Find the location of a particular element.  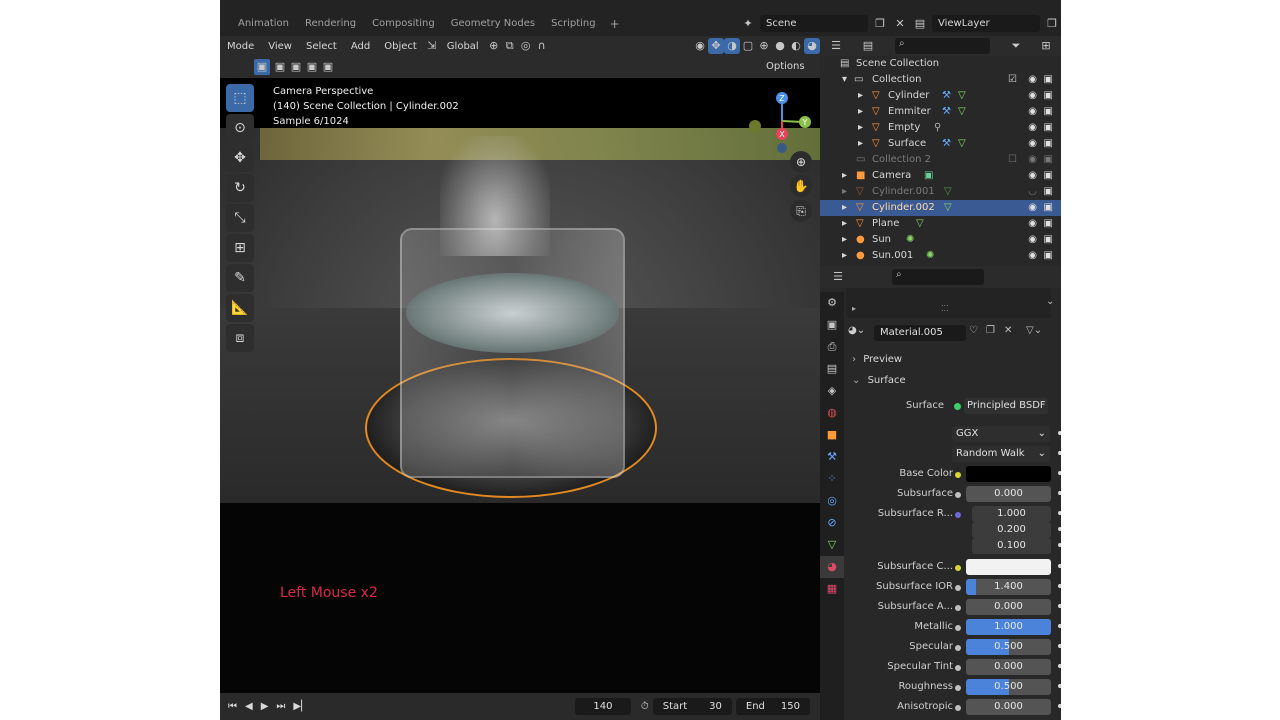

fake-user-icon: ♡ is located at coordinates (973, 330).